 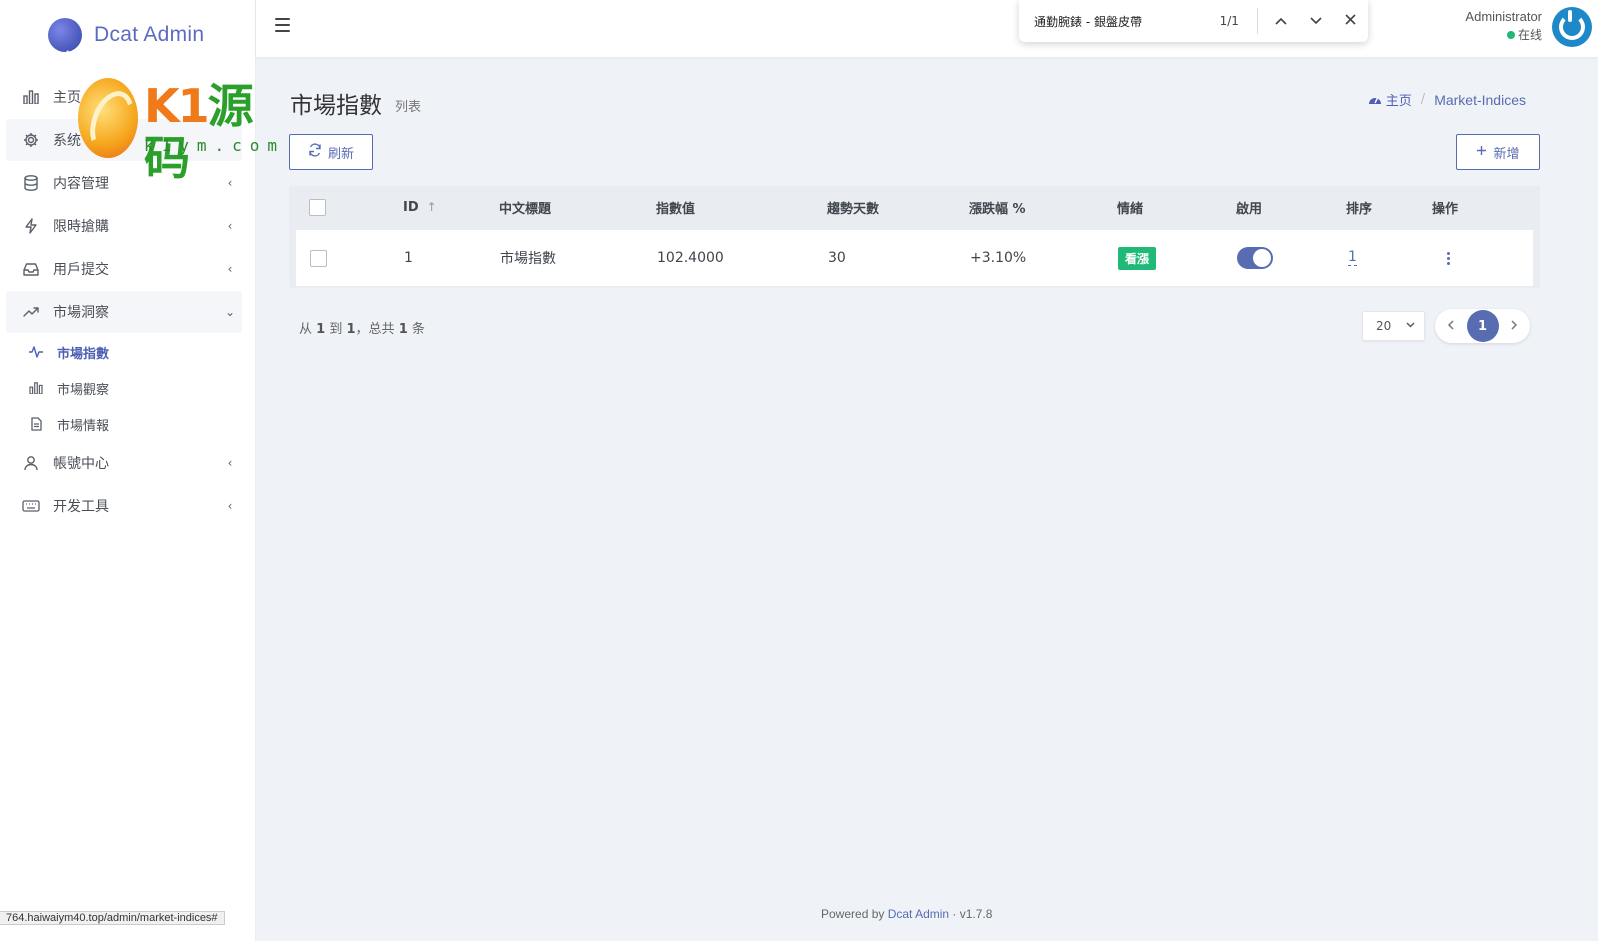 I want to click on sidebar-item-account-center: 帳號中心 ‹, so click(x=124, y=463).